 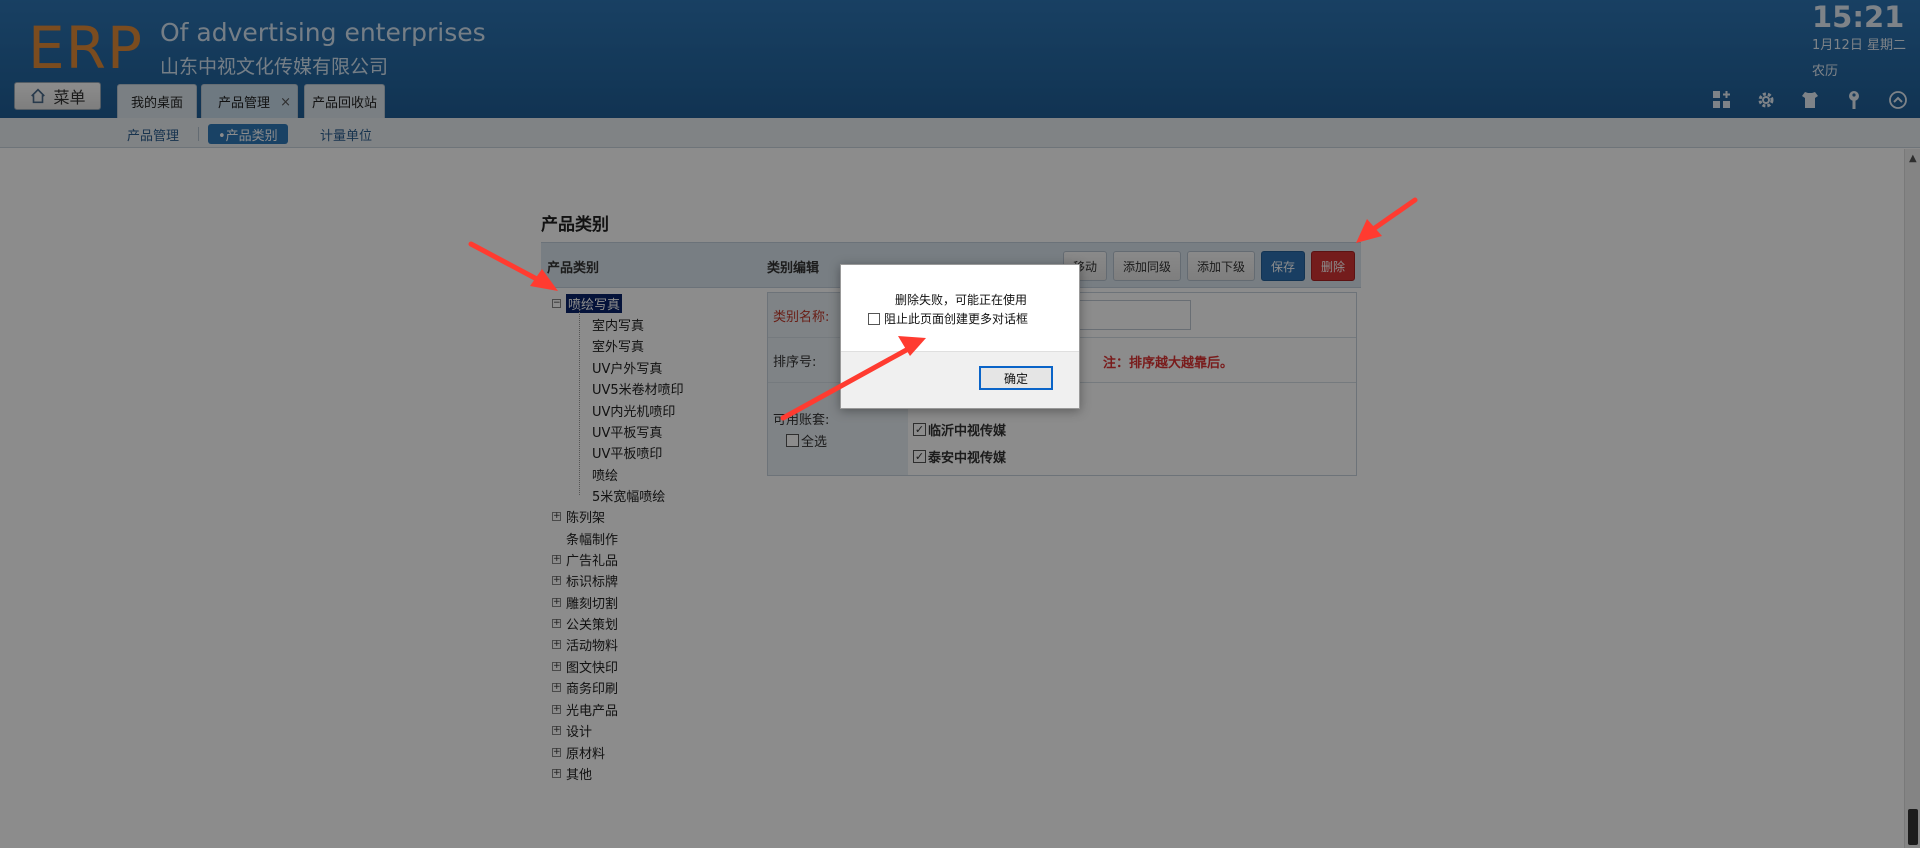 I want to click on alert-dialog: 删除失败，可能正在使用 阻止此页面创建更多对话框 确定, so click(x=960, y=336).